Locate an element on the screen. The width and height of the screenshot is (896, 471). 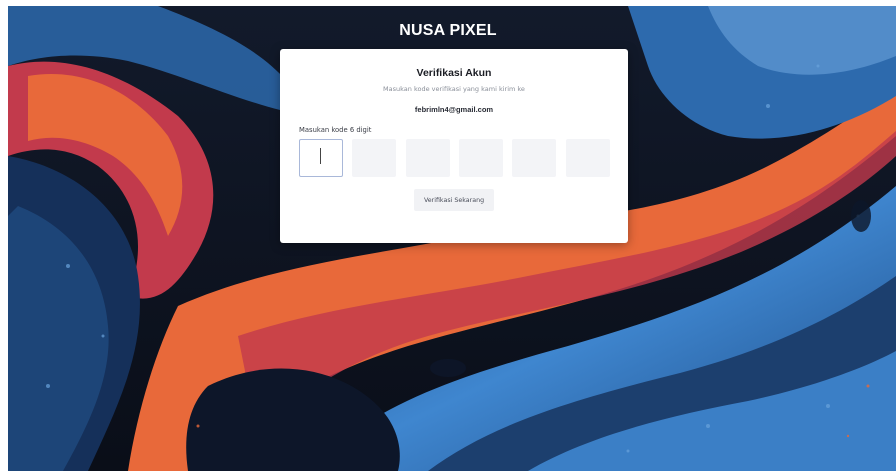
text-caret is located at coordinates (320, 156).